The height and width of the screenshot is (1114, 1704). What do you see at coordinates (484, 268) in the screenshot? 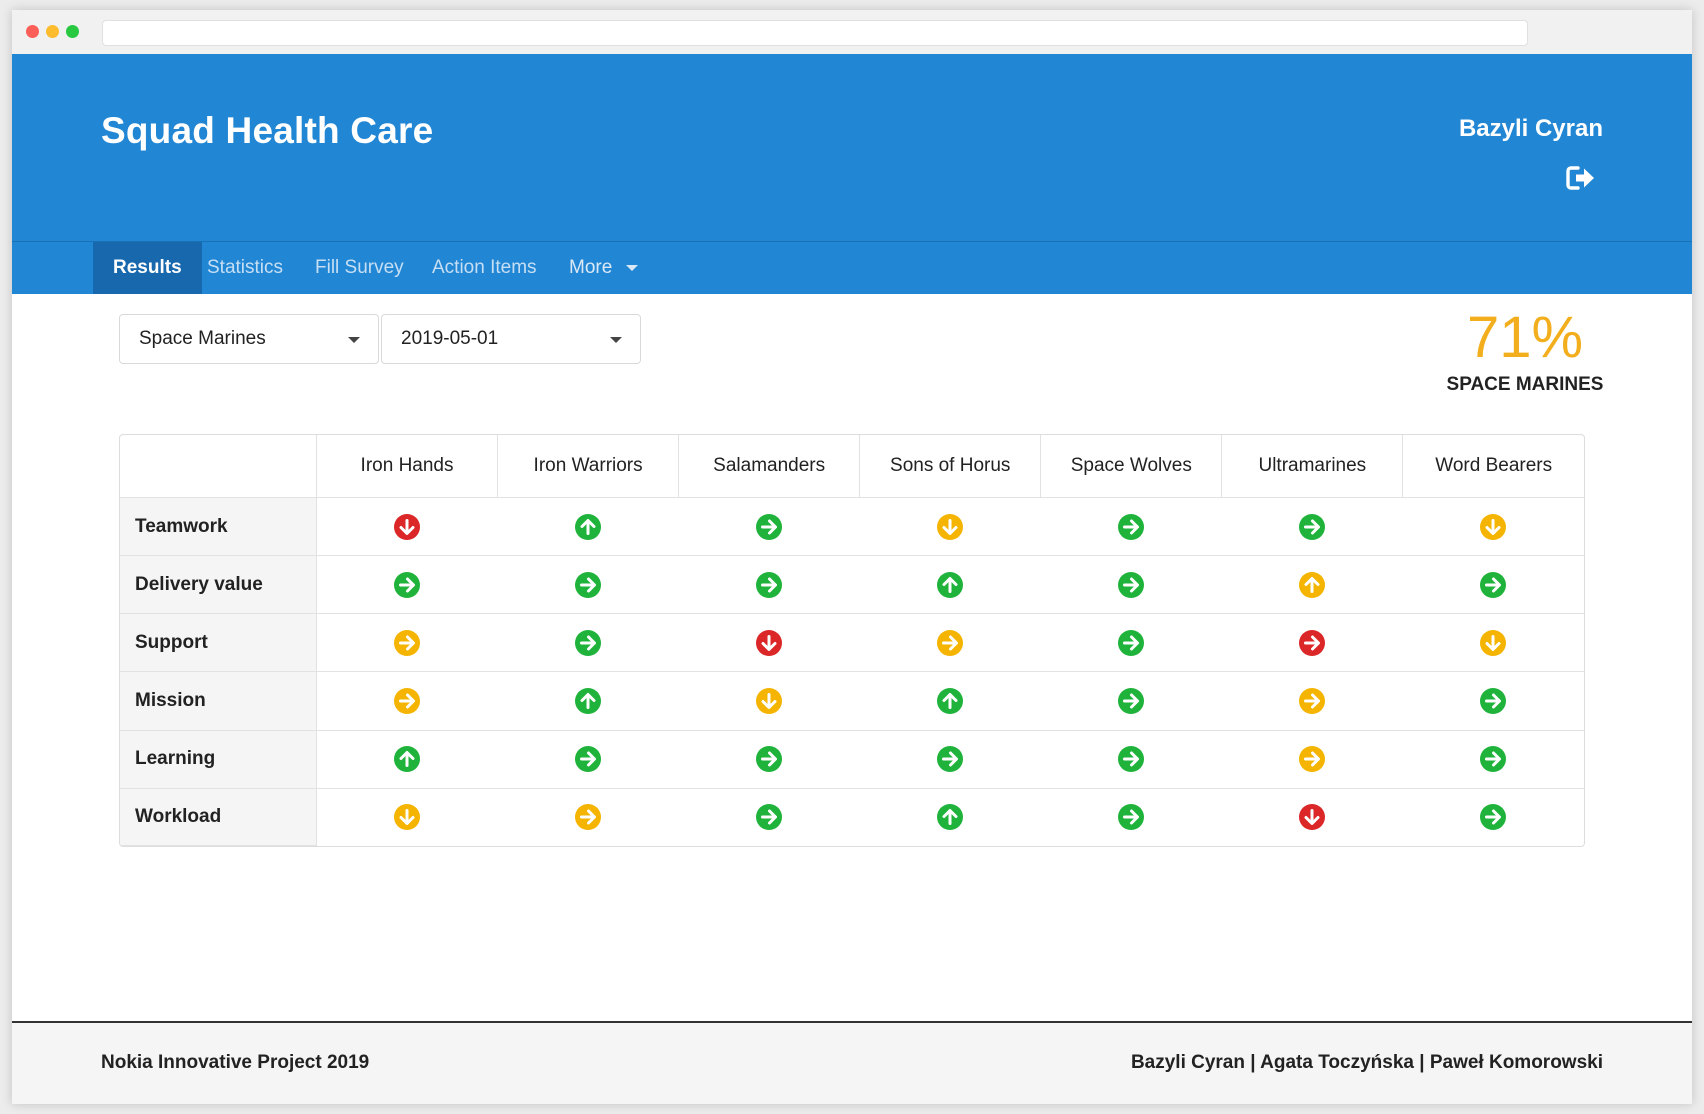
I see `nav-action-items: Action Items` at bounding box center [484, 268].